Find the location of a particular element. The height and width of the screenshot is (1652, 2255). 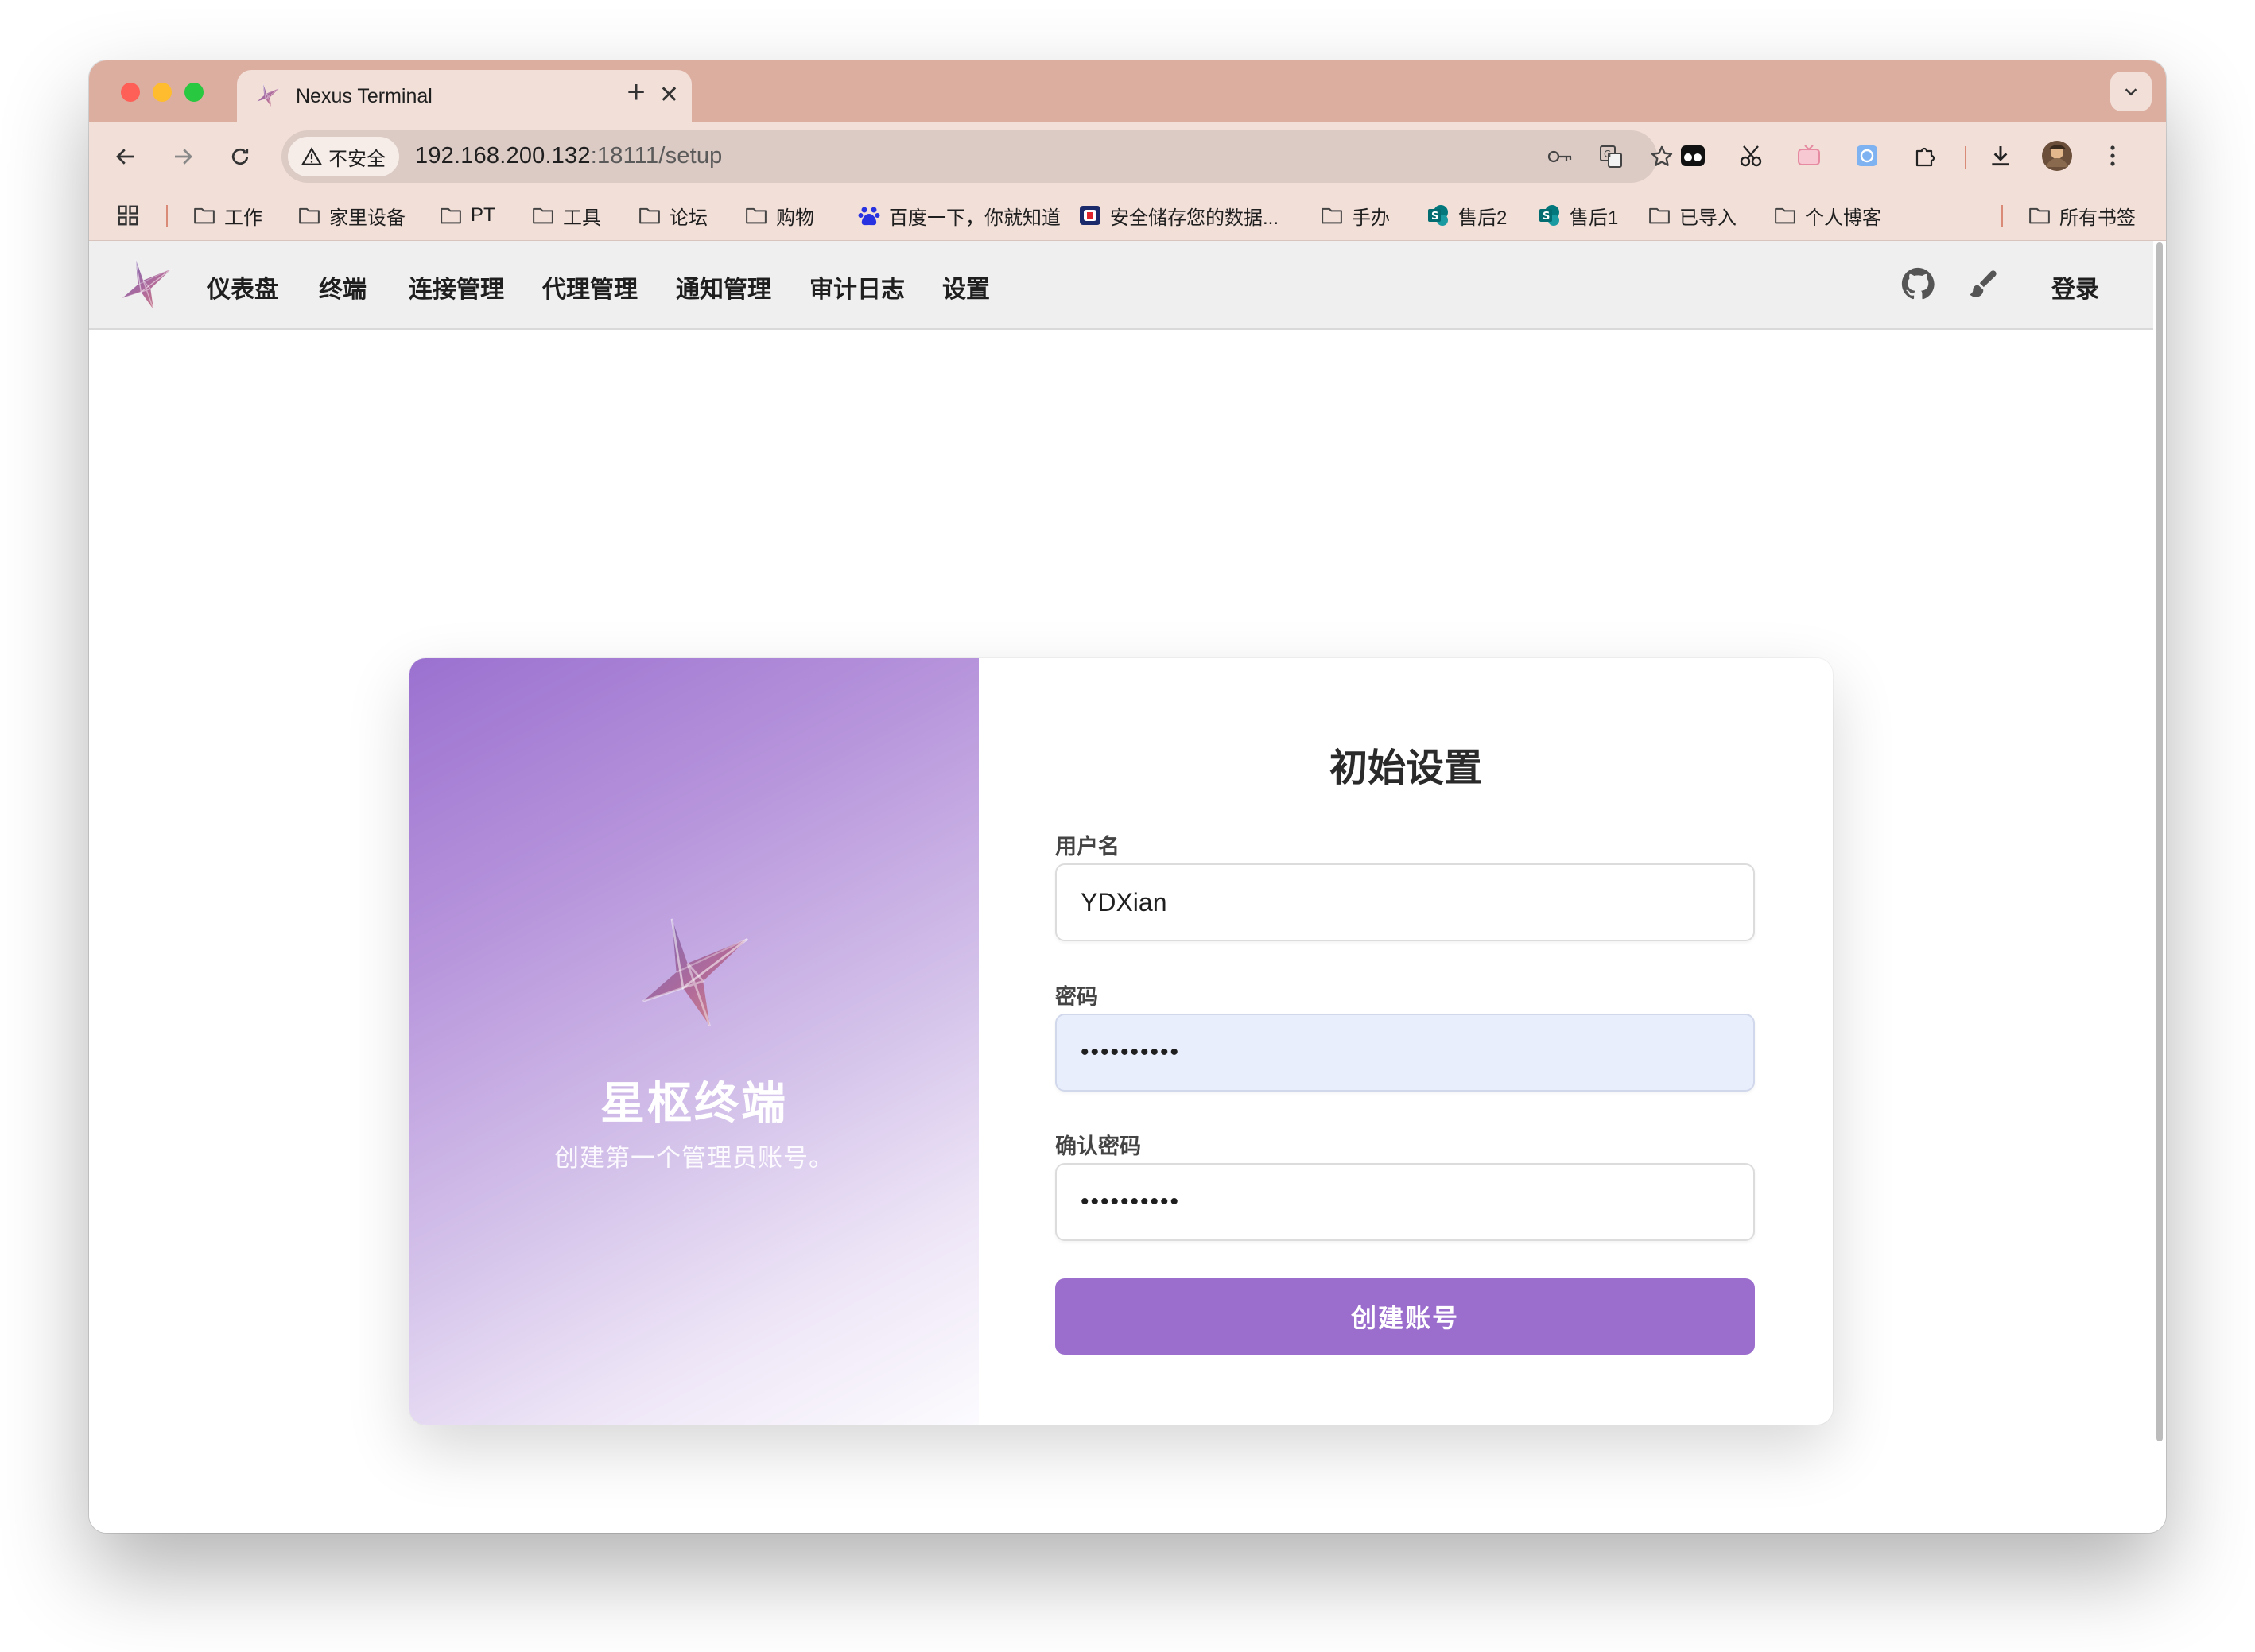

toolbar-divider is located at coordinates (1966, 157).